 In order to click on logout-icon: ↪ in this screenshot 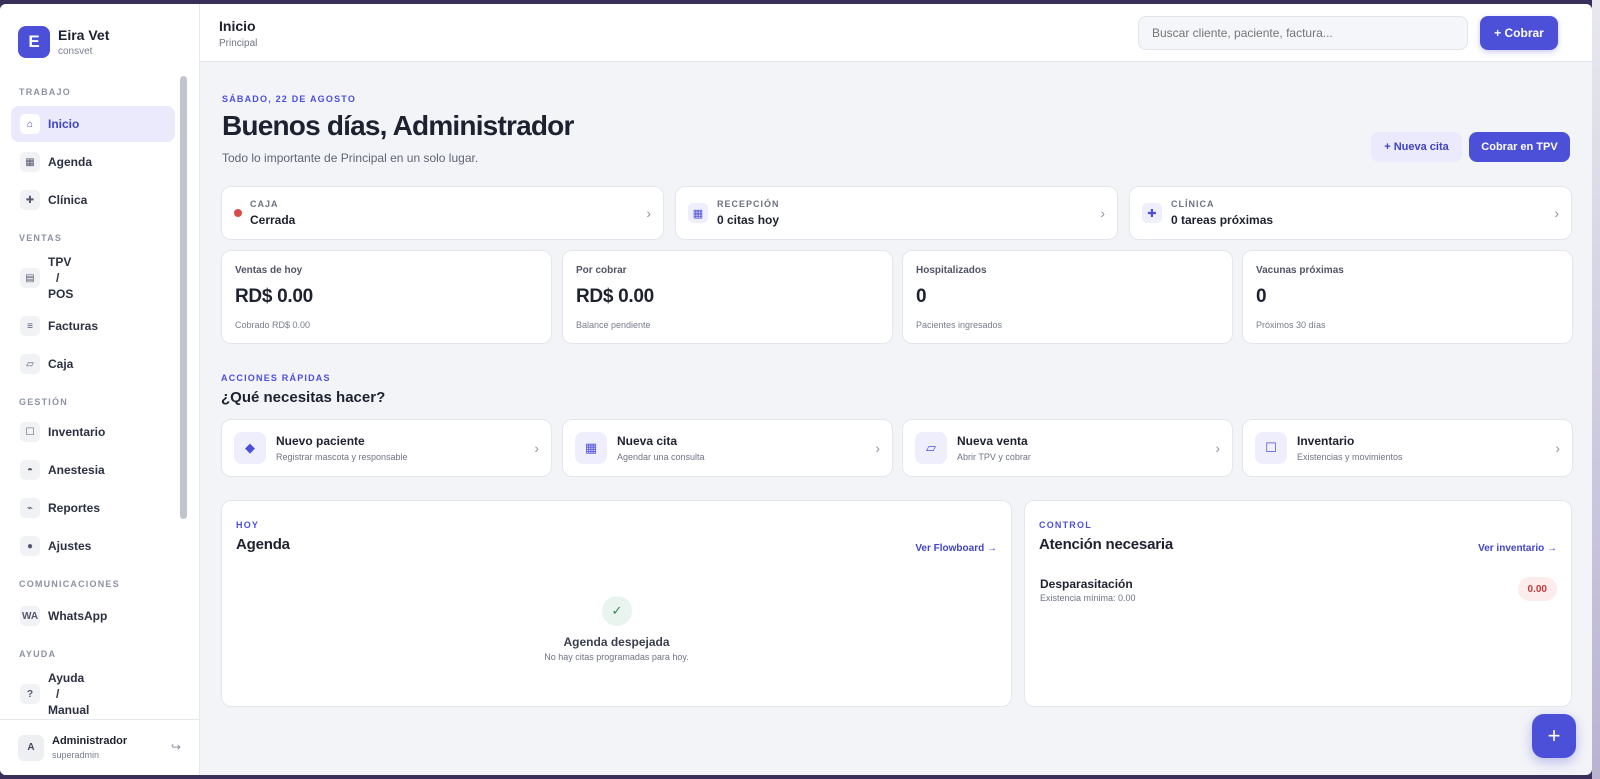, I will do `click(176, 747)`.